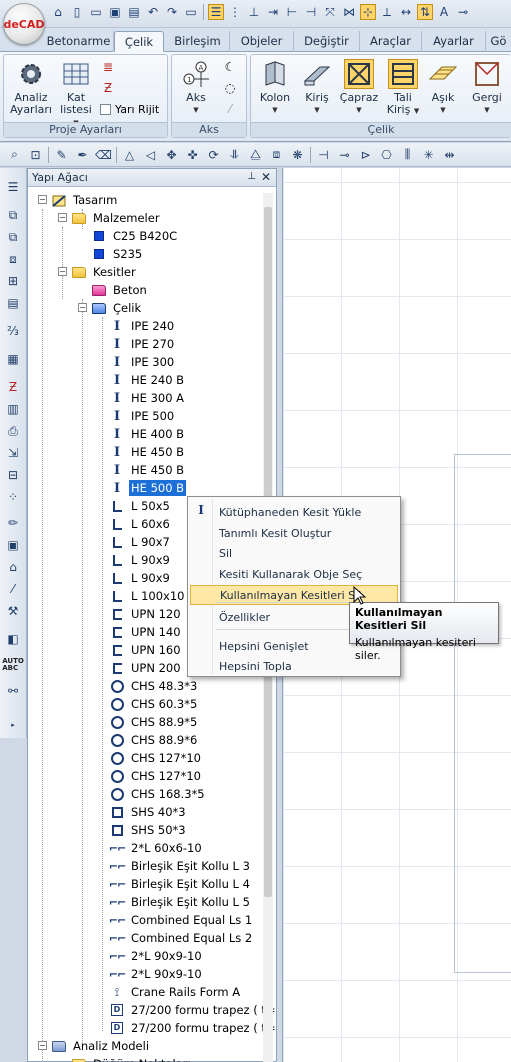 Image resolution: width=511 pixels, height=1062 pixels. What do you see at coordinates (13, 639) in the screenshot?
I see `capture-icon: ◧` at bounding box center [13, 639].